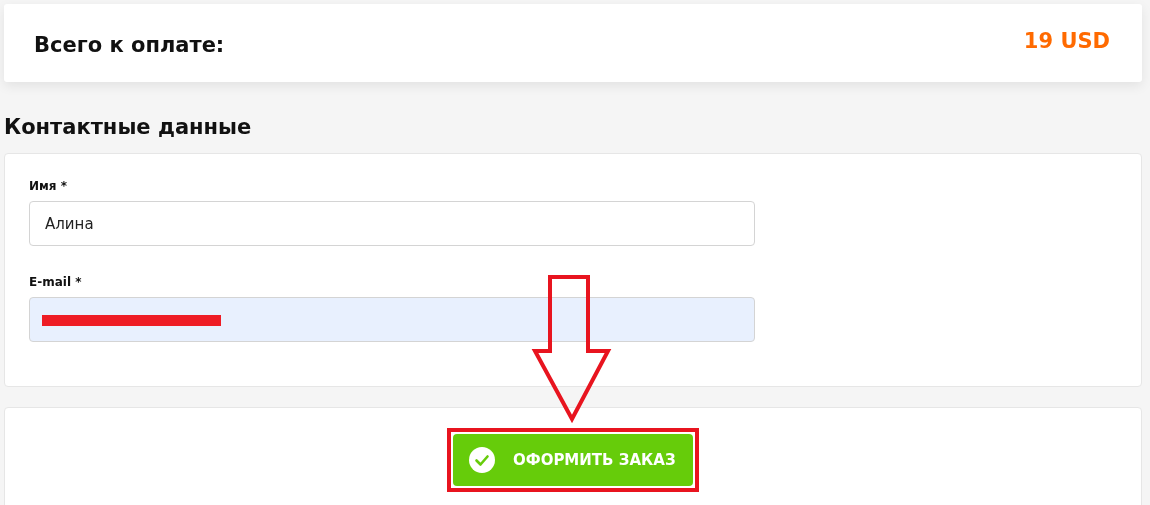 The width and height of the screenshot is (1150, 505). I want to click on field-label: Имя *, so click(48, 186).